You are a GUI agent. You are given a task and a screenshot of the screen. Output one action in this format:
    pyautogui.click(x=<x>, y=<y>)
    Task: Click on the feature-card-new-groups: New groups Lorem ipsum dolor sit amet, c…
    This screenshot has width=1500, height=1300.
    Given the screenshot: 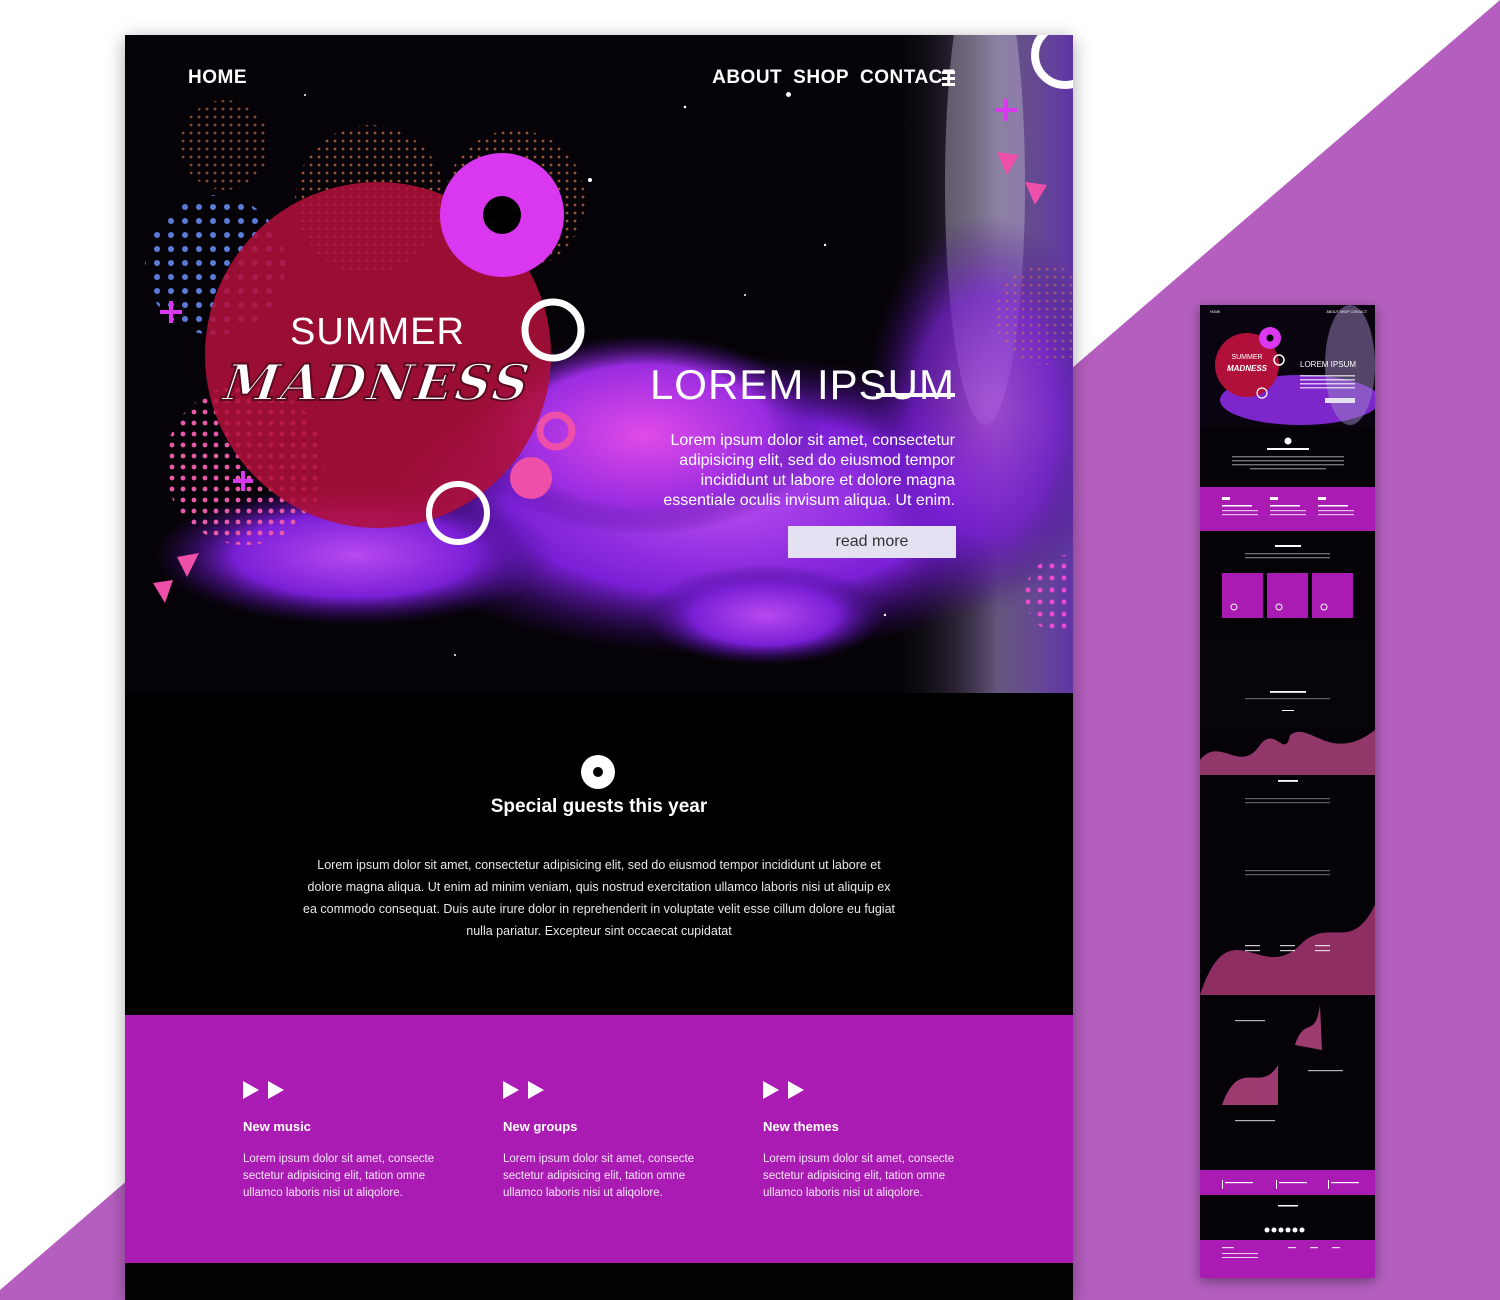 What is the action you would take?
    pyautogui.click(x=603, y=1141)
    